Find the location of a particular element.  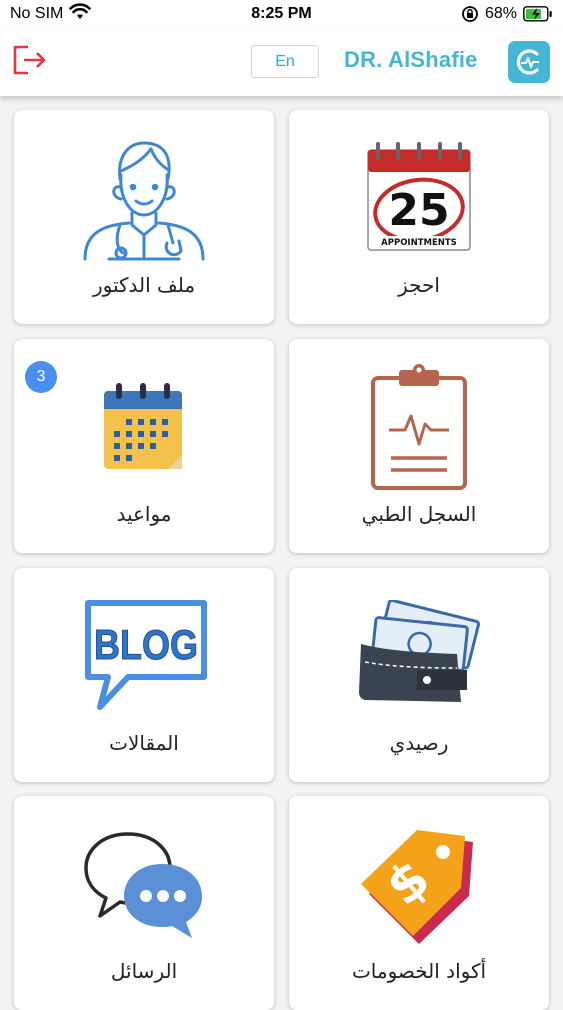

battery-charging-icon is located at coordinates (537, 14).